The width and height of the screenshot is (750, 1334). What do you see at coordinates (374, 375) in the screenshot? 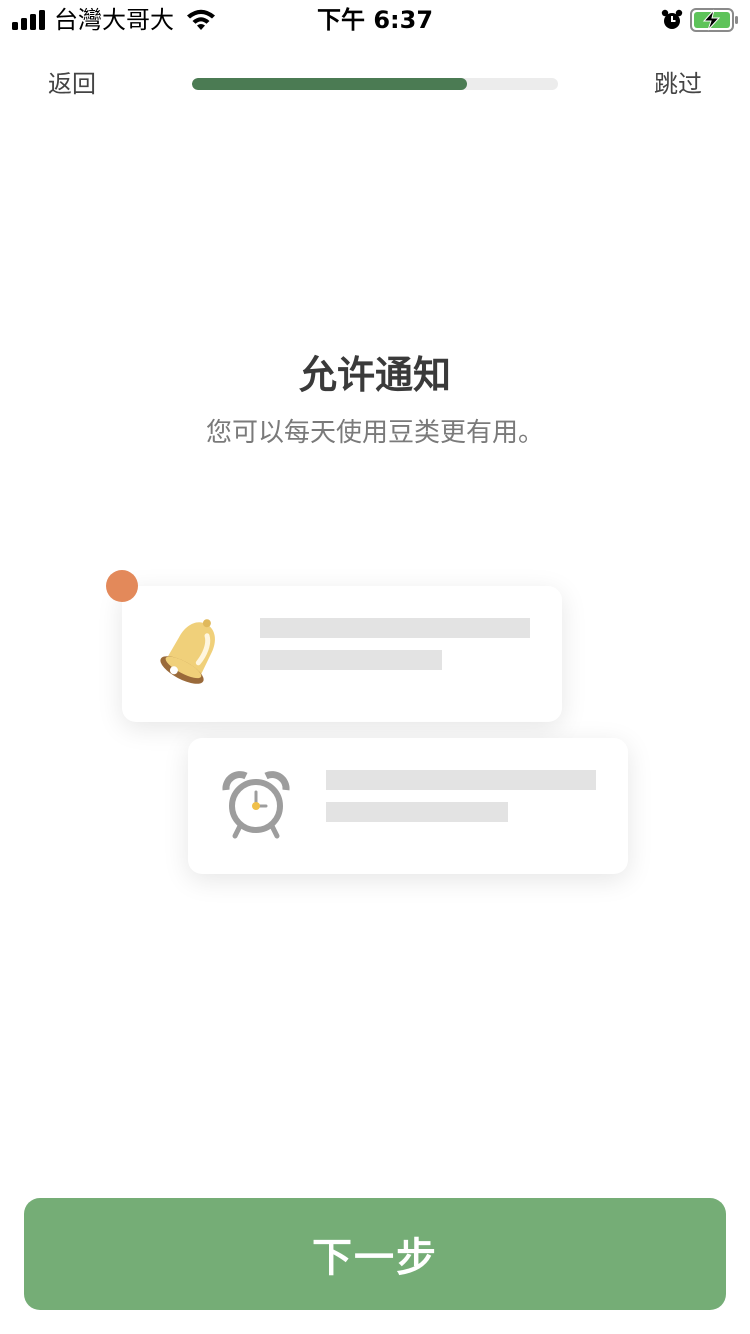
I see `page-title: 允许通知` at bounding box center [374, 375].